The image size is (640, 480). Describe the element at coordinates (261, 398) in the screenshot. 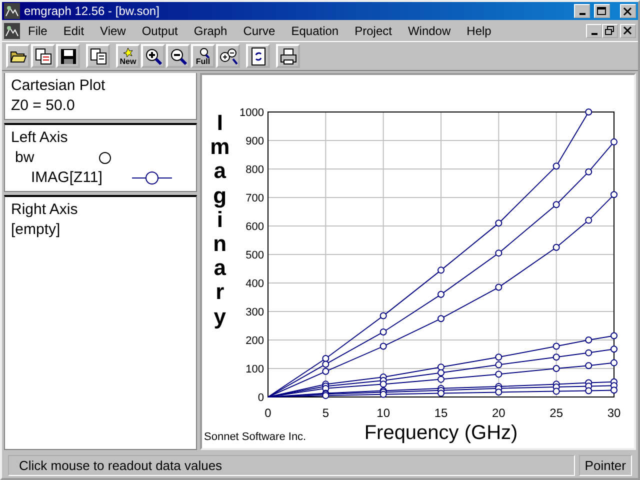

I see `y-tick-label: 0` at that location.